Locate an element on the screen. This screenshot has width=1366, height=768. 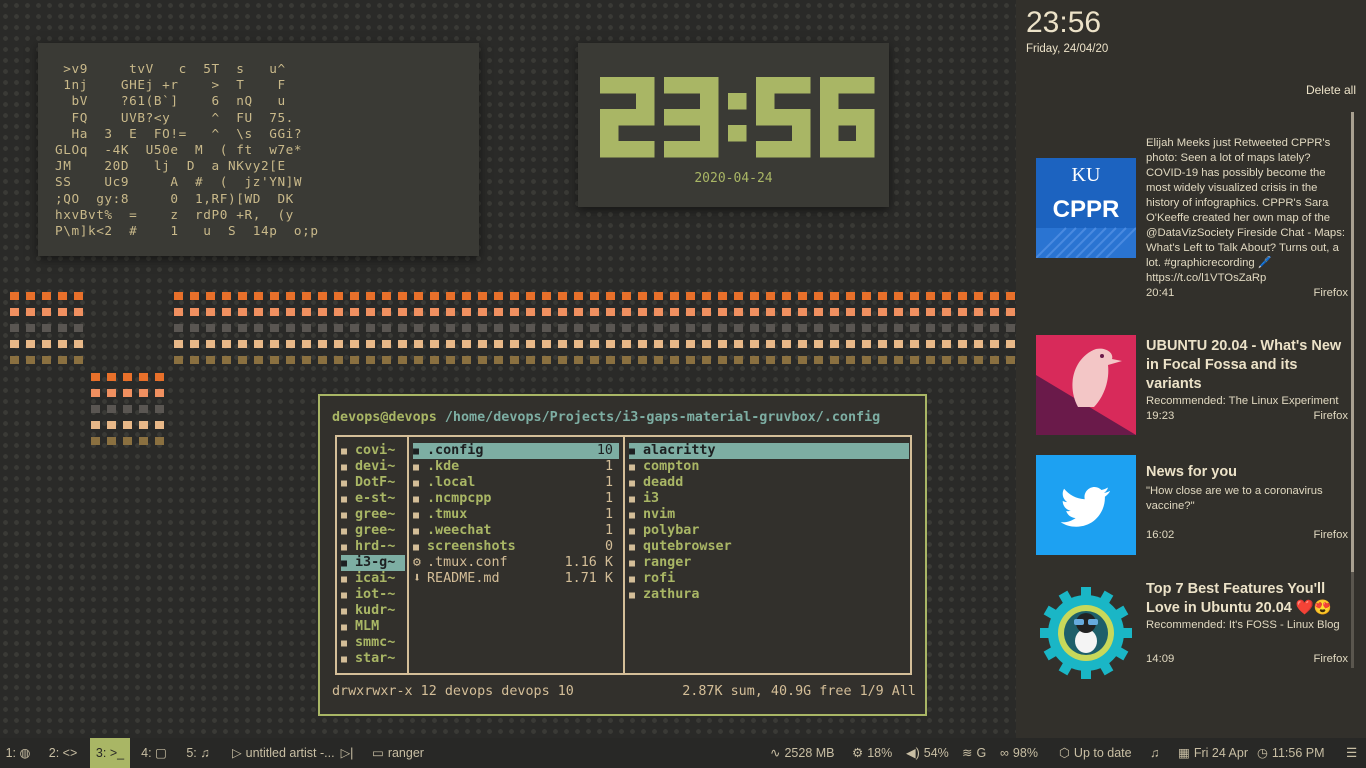
twitter-icon is located at coordinates (1086, 505).